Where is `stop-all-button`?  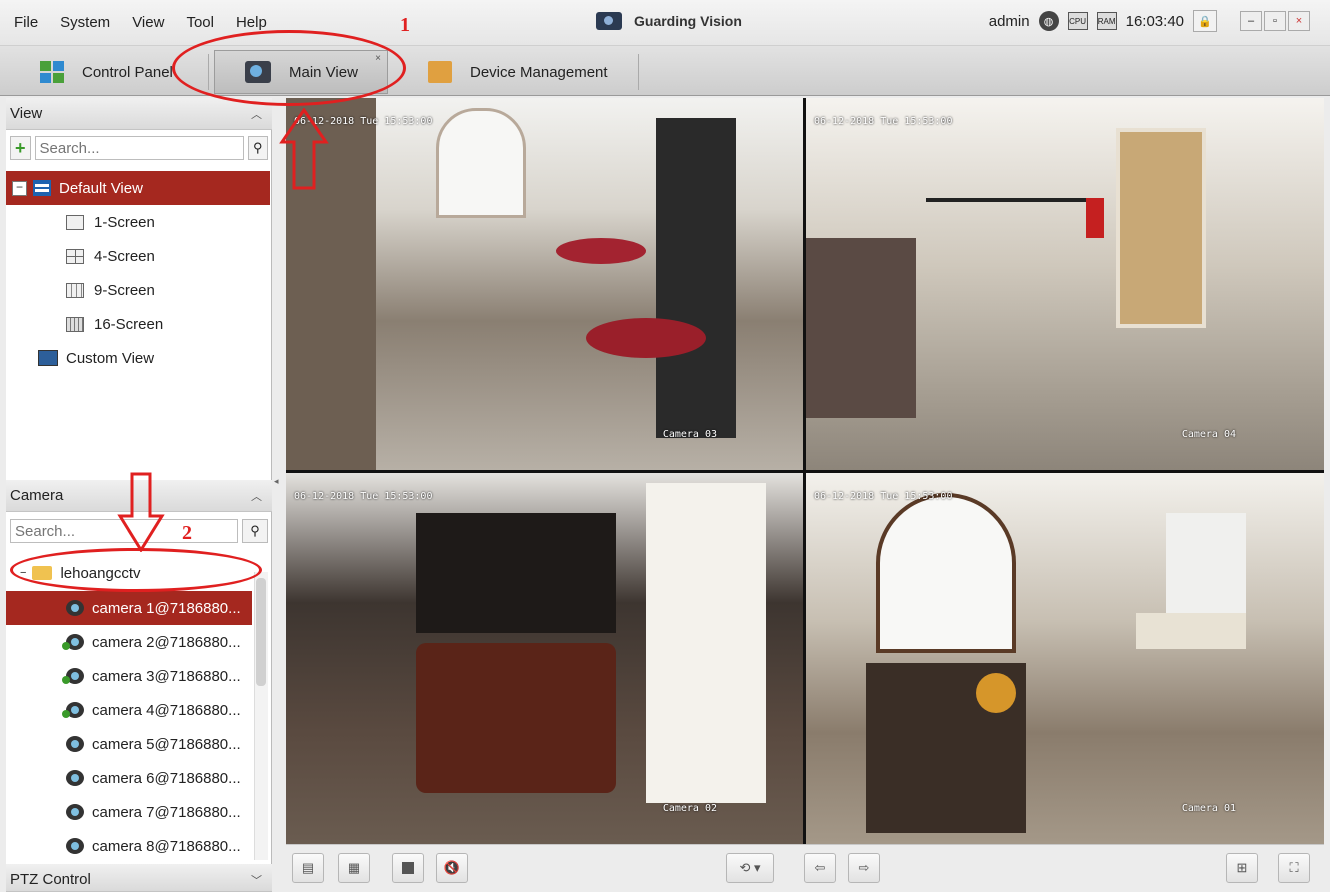 stop-all-button is located at coordinates (408, 868).